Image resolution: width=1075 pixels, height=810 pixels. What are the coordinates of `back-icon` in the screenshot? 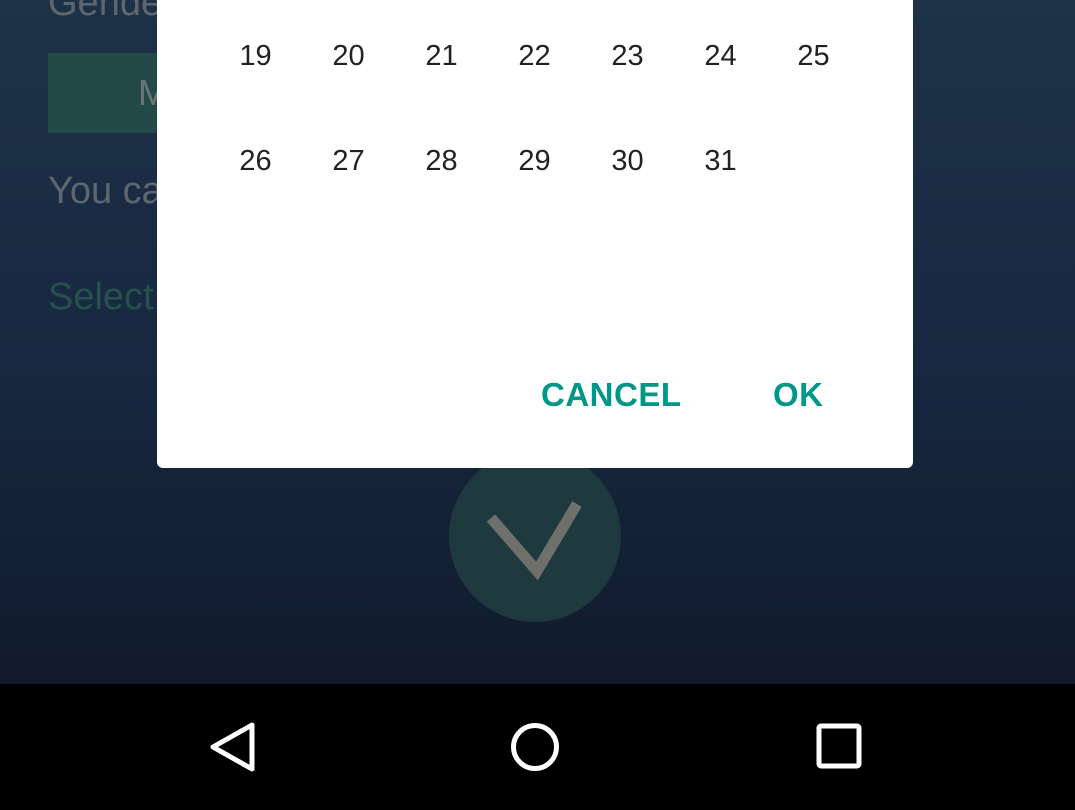 It's located at (233, 747).